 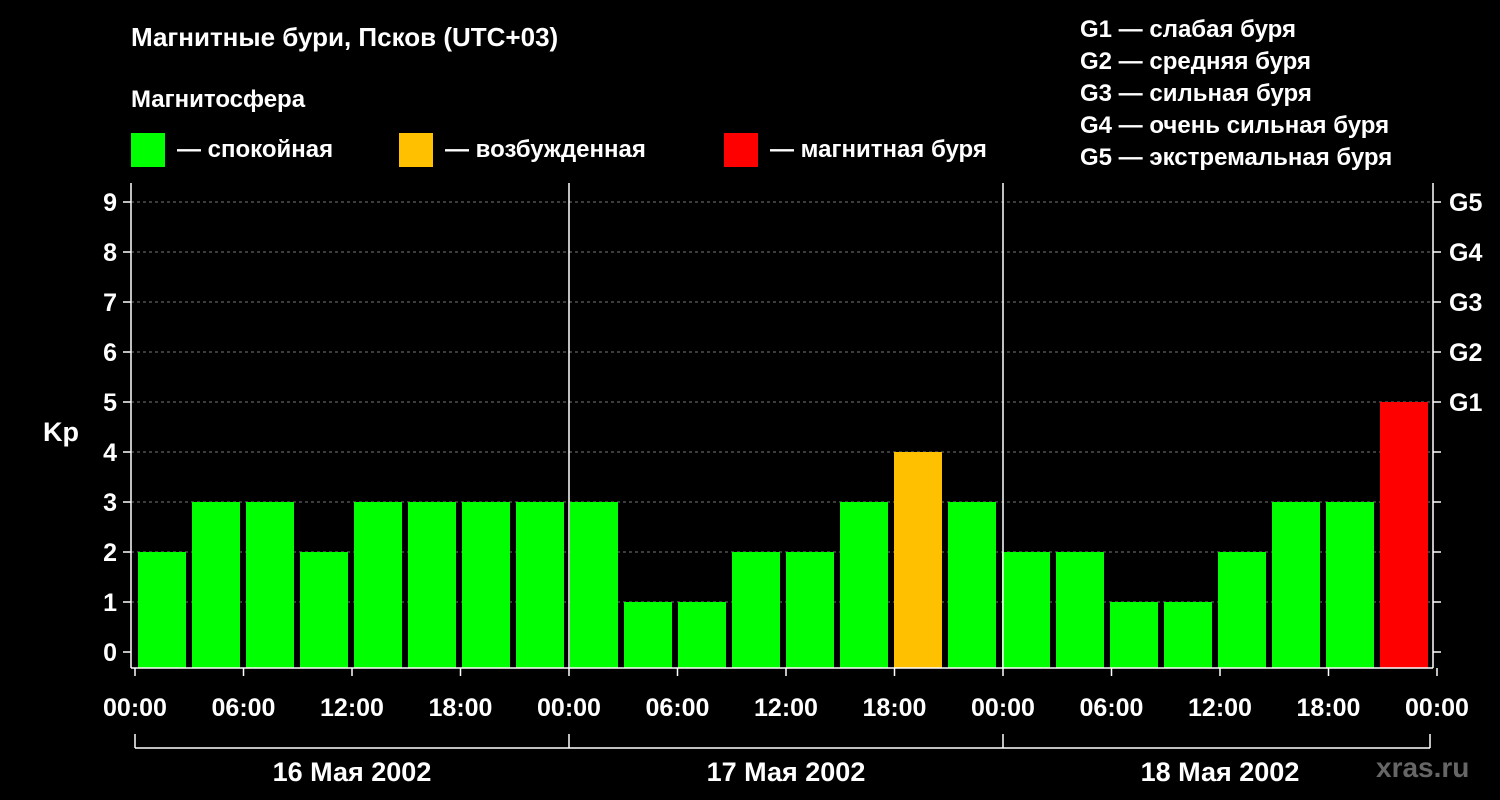 What do you see at coordinates (786, 772) in the screenshot?
I see `day-label: 17 Мая 2002` at bounding box center [786, 772].